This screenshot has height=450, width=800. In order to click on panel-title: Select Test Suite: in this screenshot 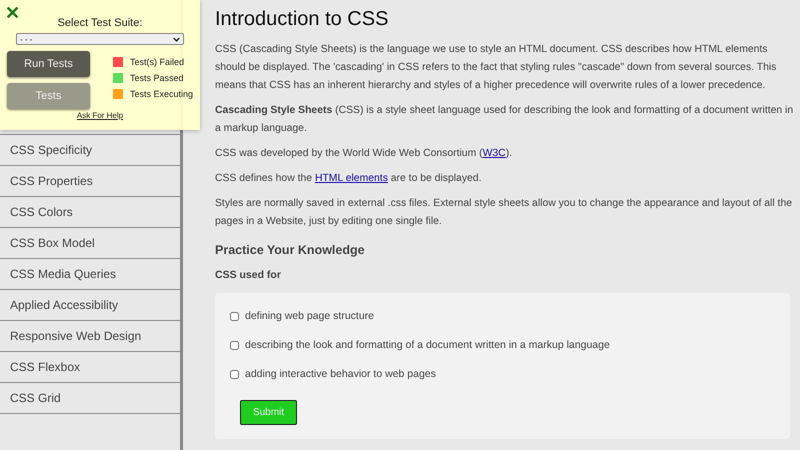, I will do `click(100, 23)`.